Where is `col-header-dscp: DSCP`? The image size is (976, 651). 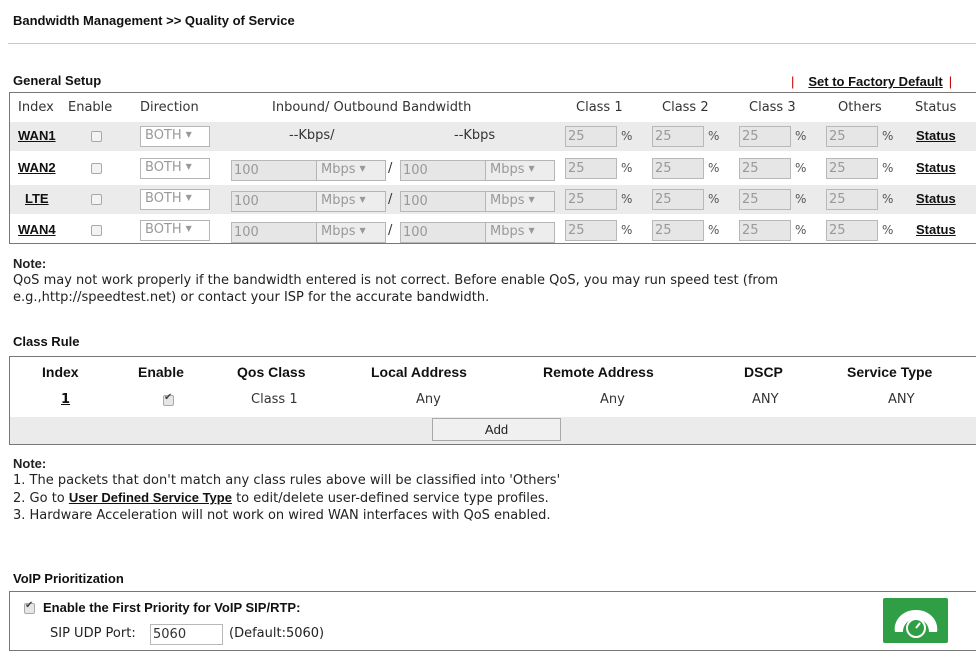
col-header-dscp: DSCP is located at coordinates (763, 372).